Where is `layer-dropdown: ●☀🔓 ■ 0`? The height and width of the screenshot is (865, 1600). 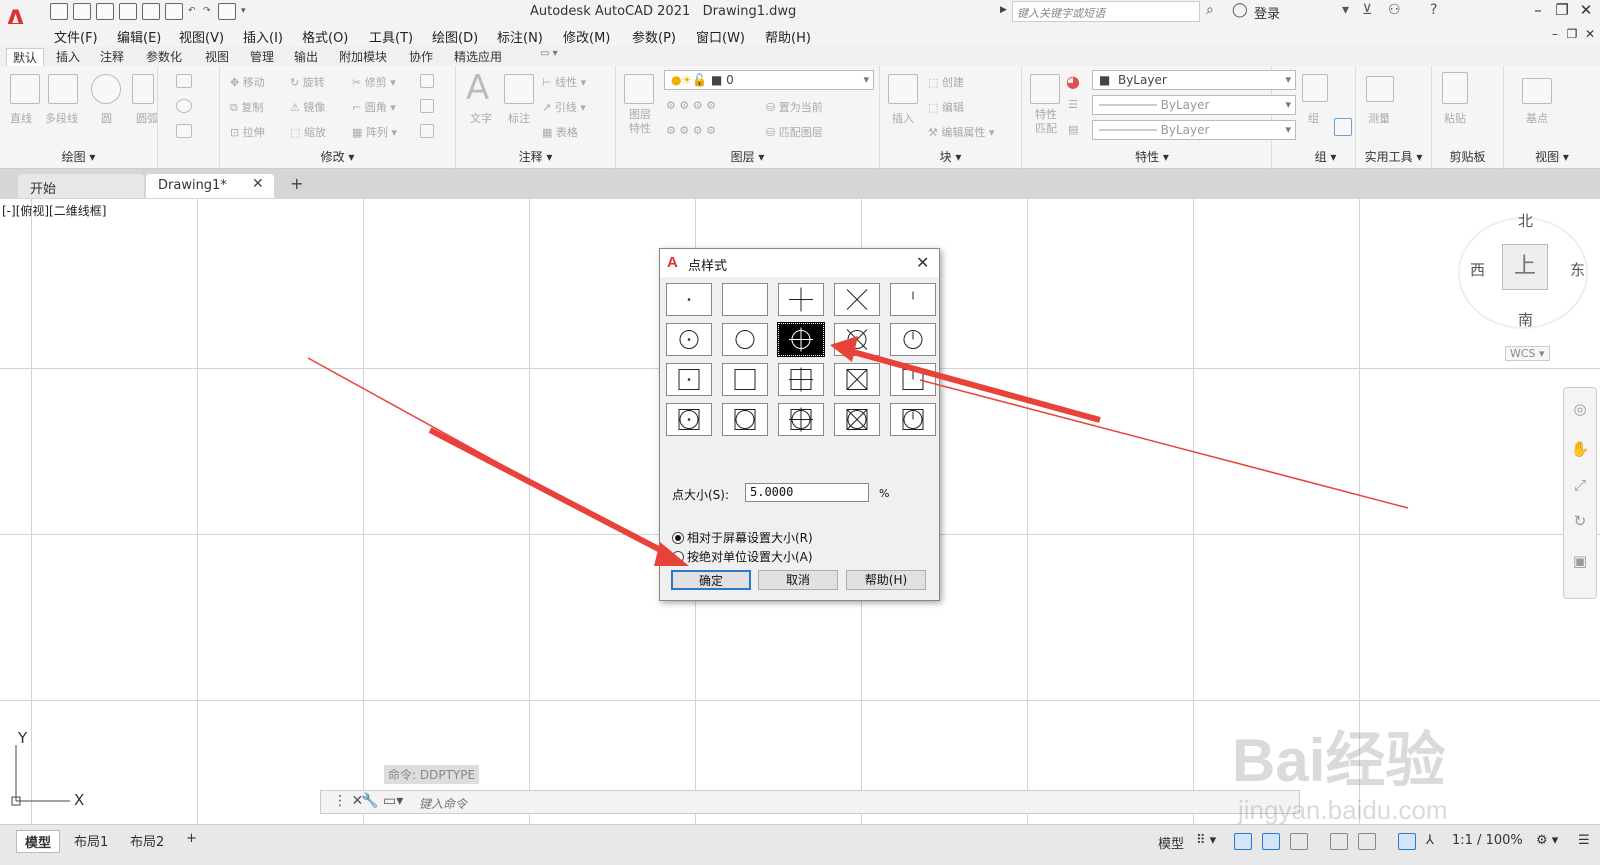
layer-dropdown: ●☀🔓 ■ 0 is located at coordinates (769, 80).